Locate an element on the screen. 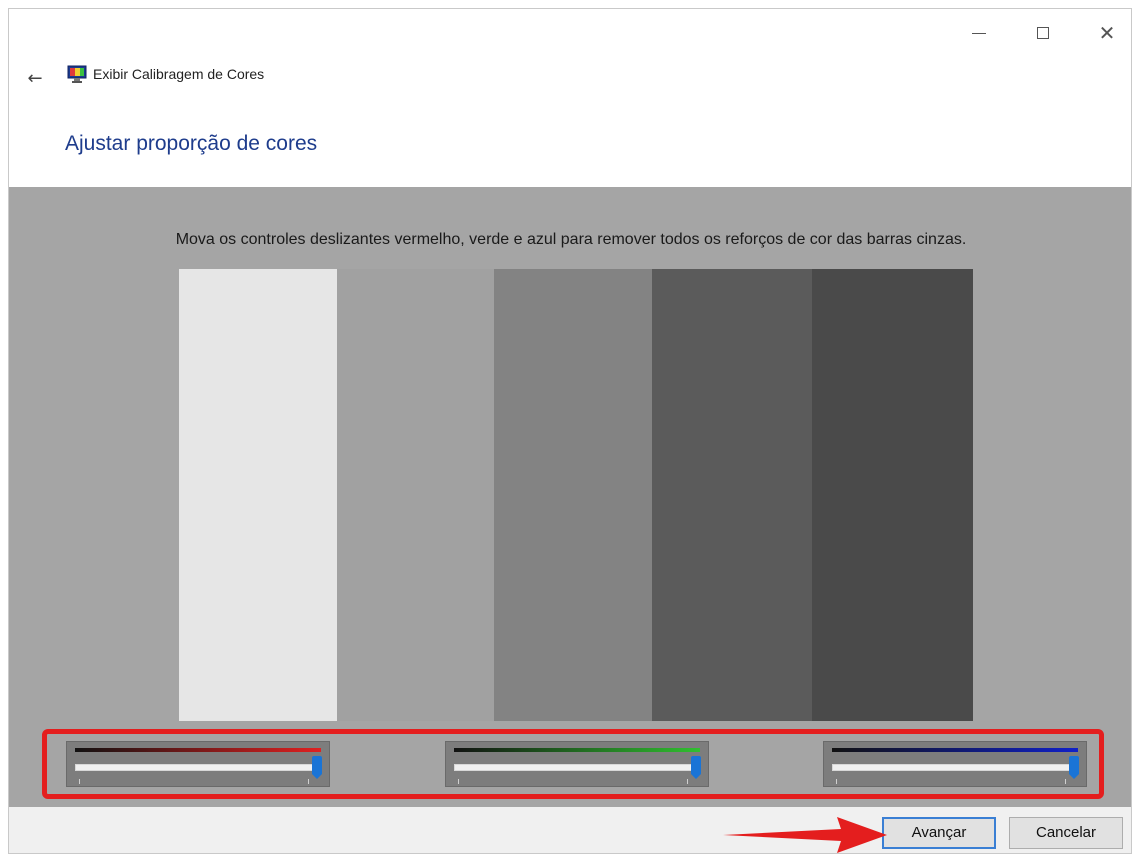  display-calibration-icon is located at coordinates (77, 74).